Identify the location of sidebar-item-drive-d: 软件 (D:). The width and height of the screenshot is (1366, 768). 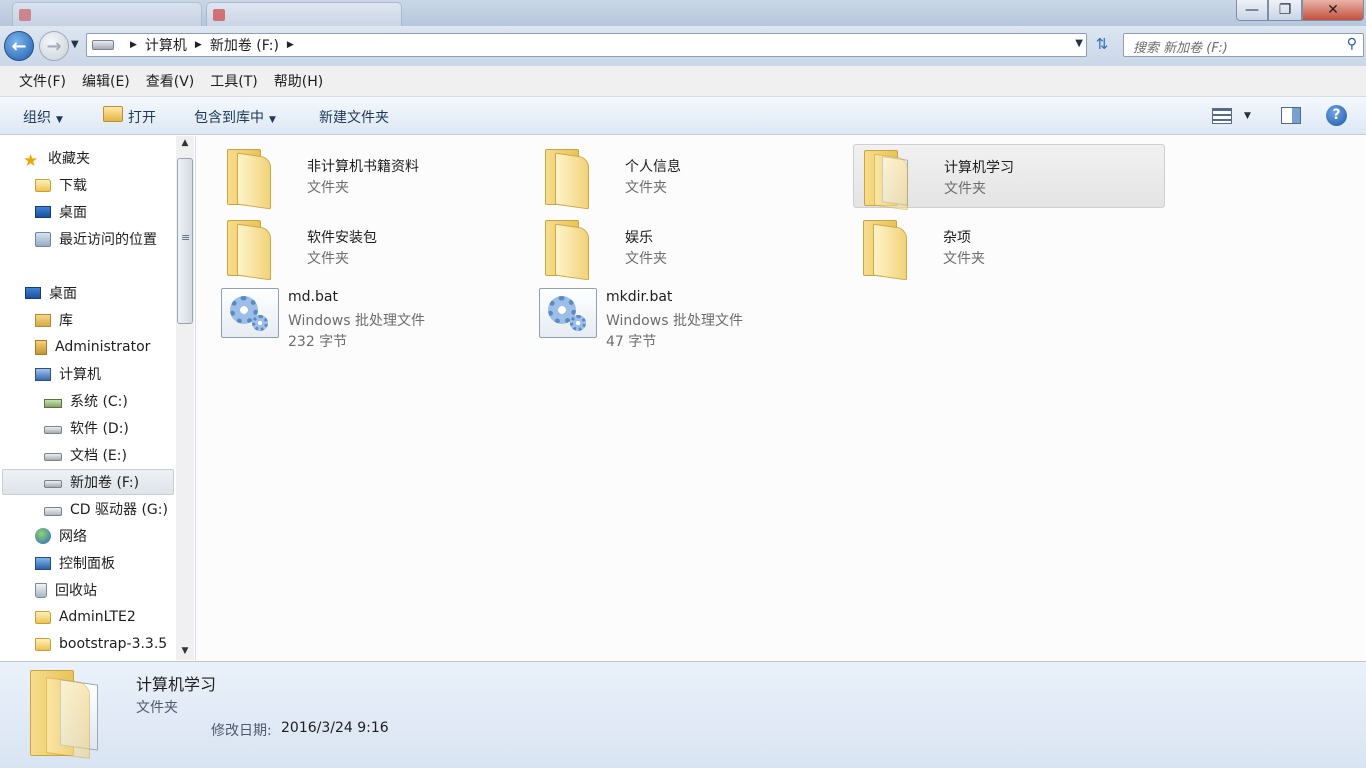
(86, 428).